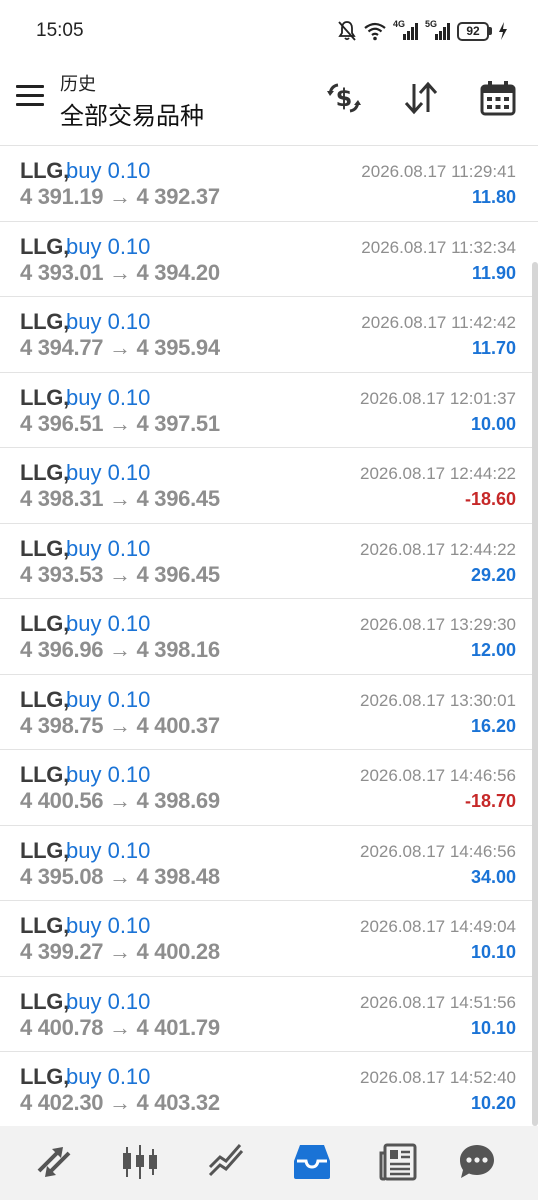 This screenshot has width=538, height=1200. What do you see at coordinates (120, 951) in the screenshot?
I see `trade-prices: 4 399.27 → 4 400.28` at bounding box center [120, 951].